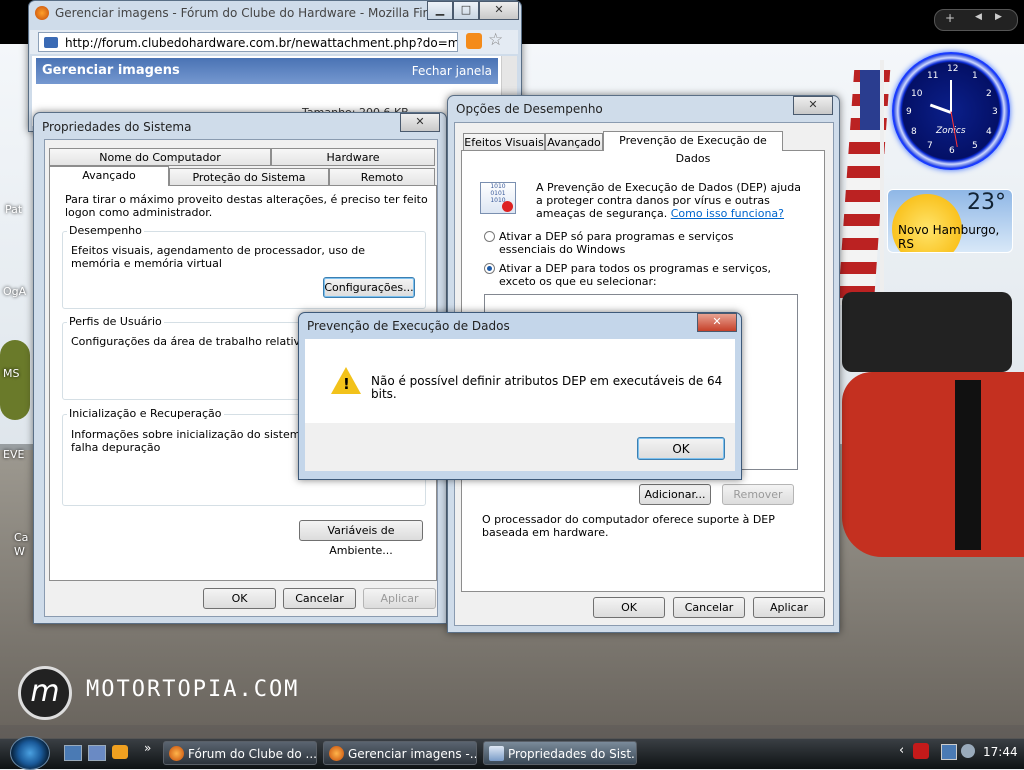 The image size is (1024, 770). What do you see at coordinates (968, 751) in the screenshot?
I see `volume-icon` at bounding box center [968, 751].